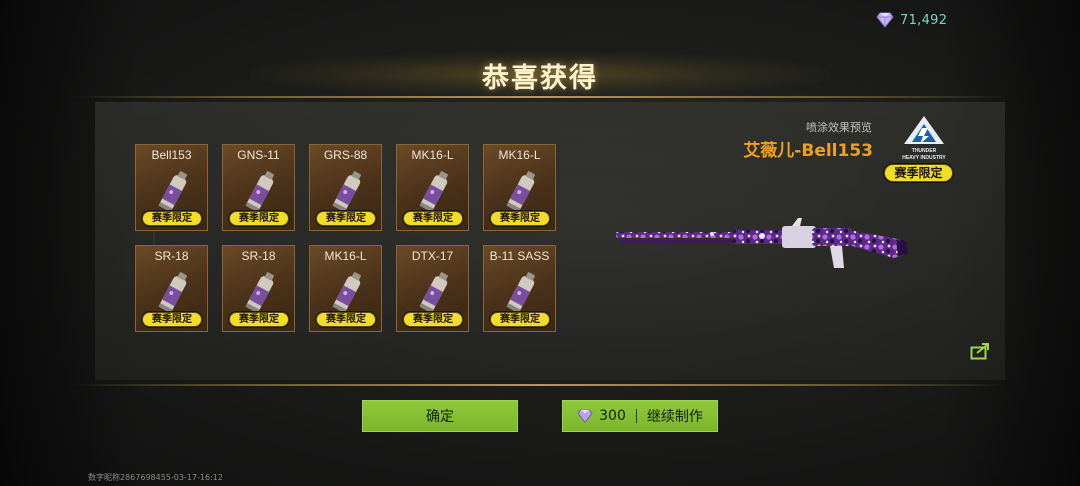  I want to click on currency-display: 71,492, so click(911, 20).